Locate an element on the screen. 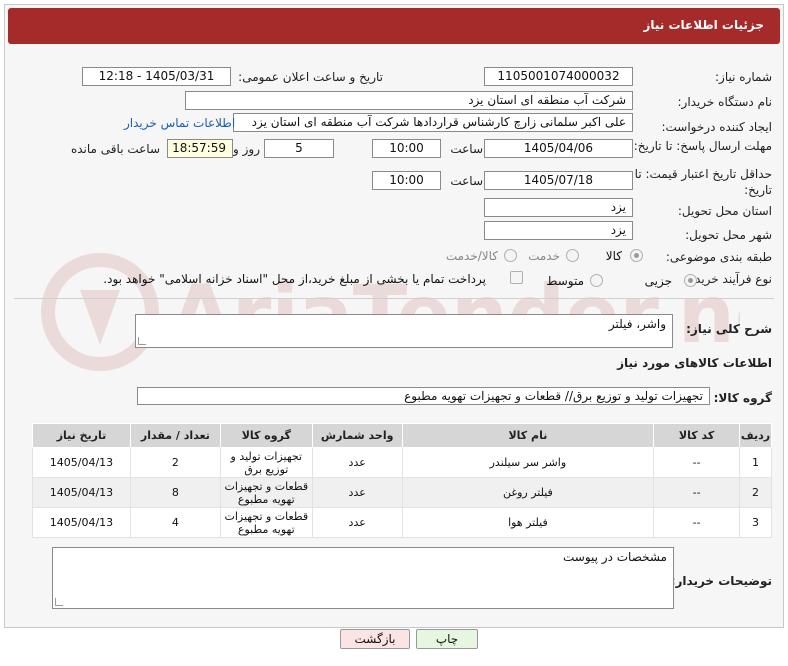 The height and width of the screenshot is (666, 788). need-number-label: شماره نیاز: is located at coordinates (743, 77).